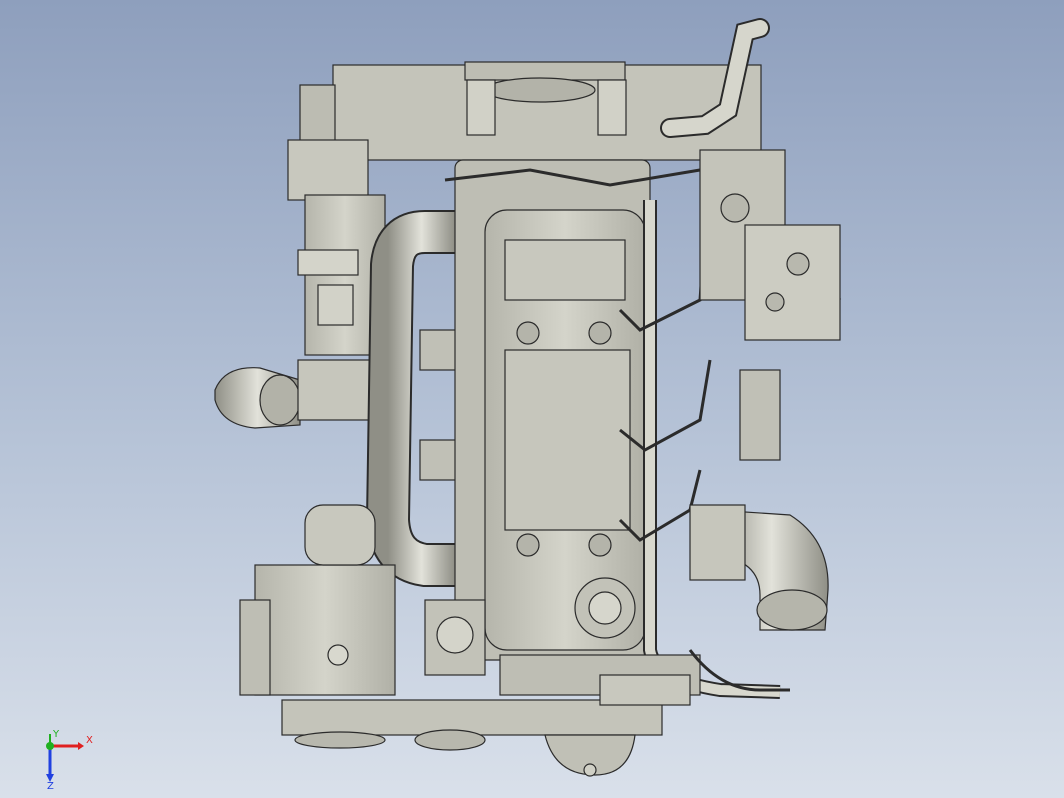 The image size is (1064, 798). Describe the element at coordinates (545, 71) in the screenshot. I see `plenum-center-bracket` at that location.